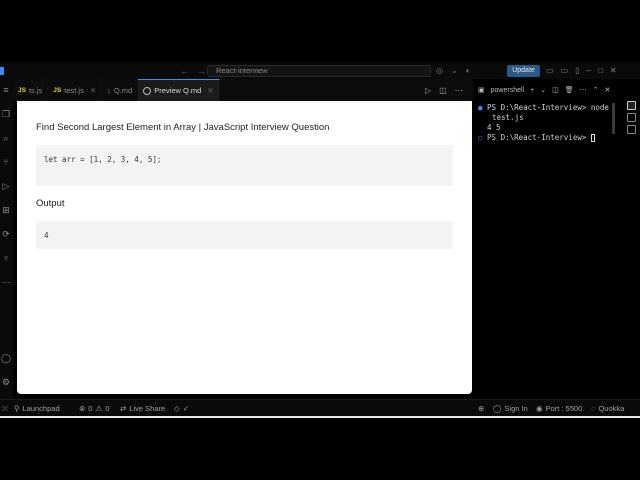 This screenshot has width=640, height=480. I want to click on quokka-label: Quokka, so click(611, 408).